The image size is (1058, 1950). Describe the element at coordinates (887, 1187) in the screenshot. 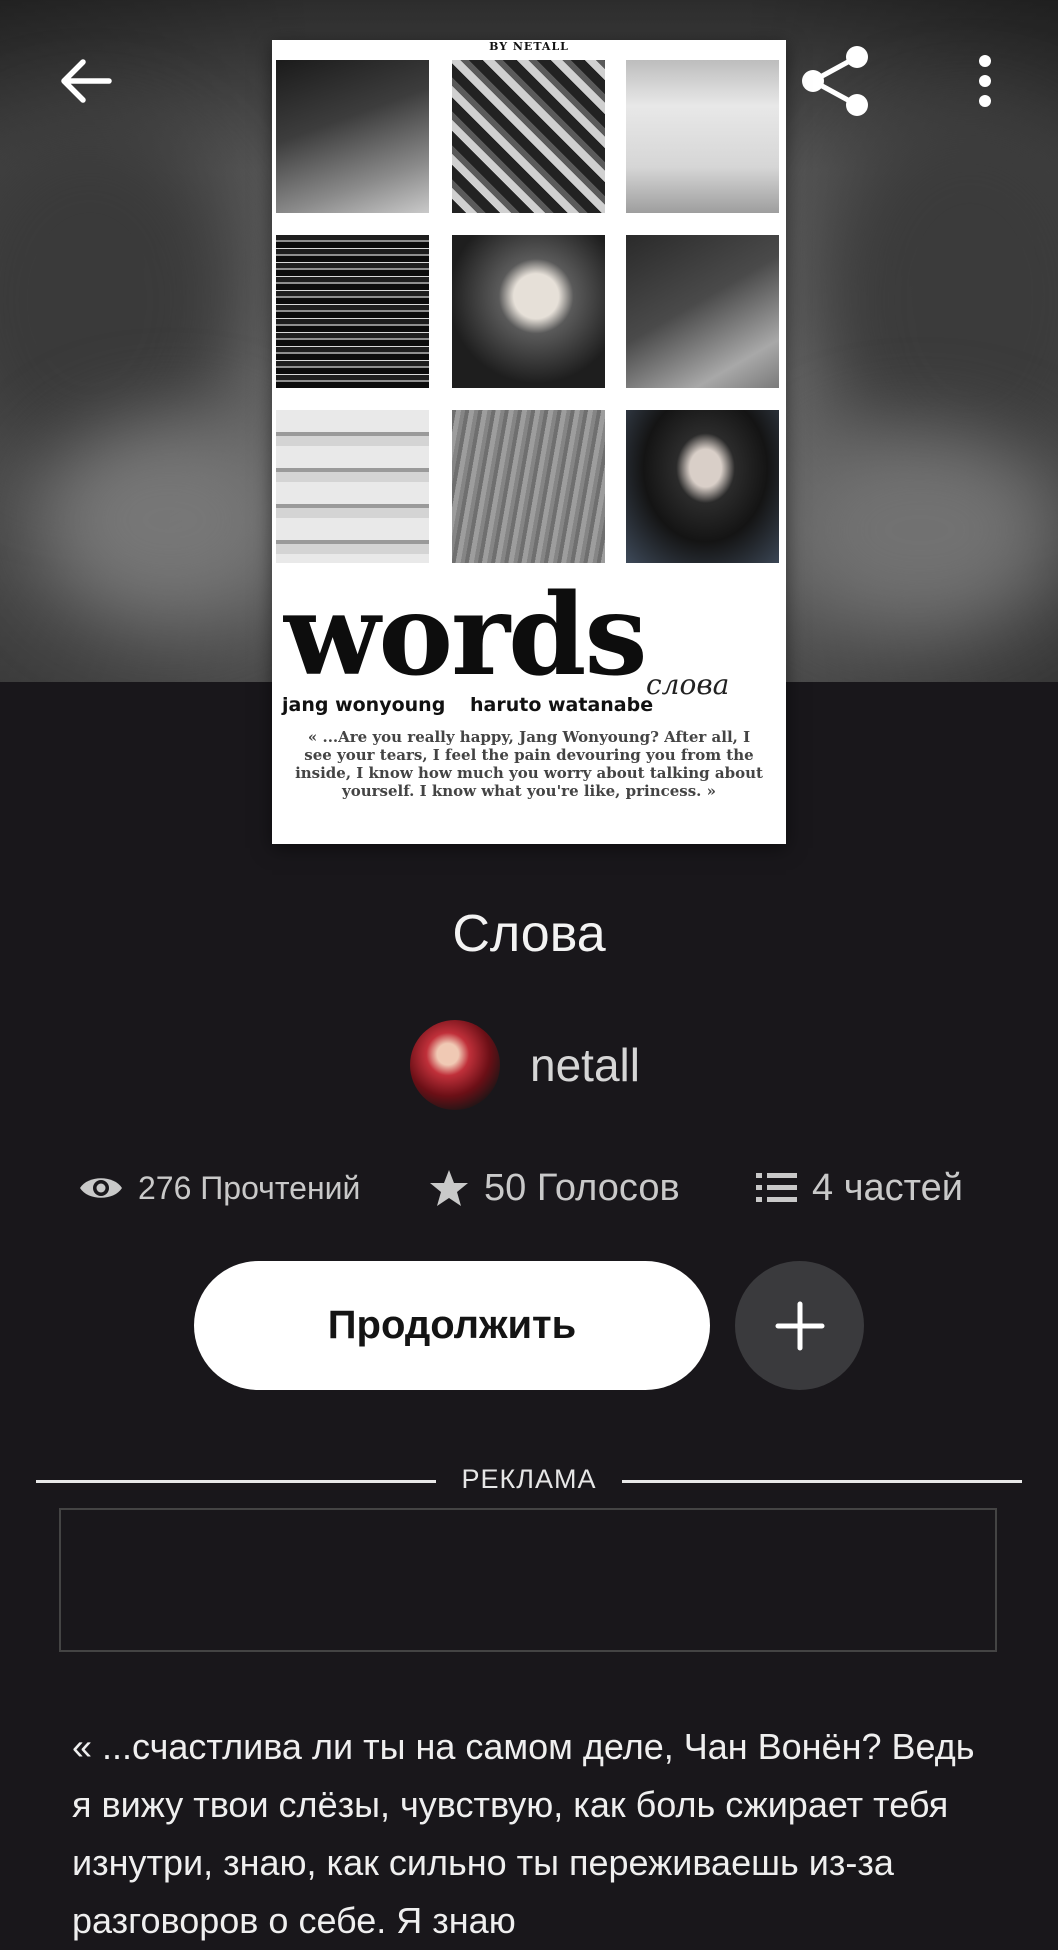

I see `parts-count: 4 частей` at that location.